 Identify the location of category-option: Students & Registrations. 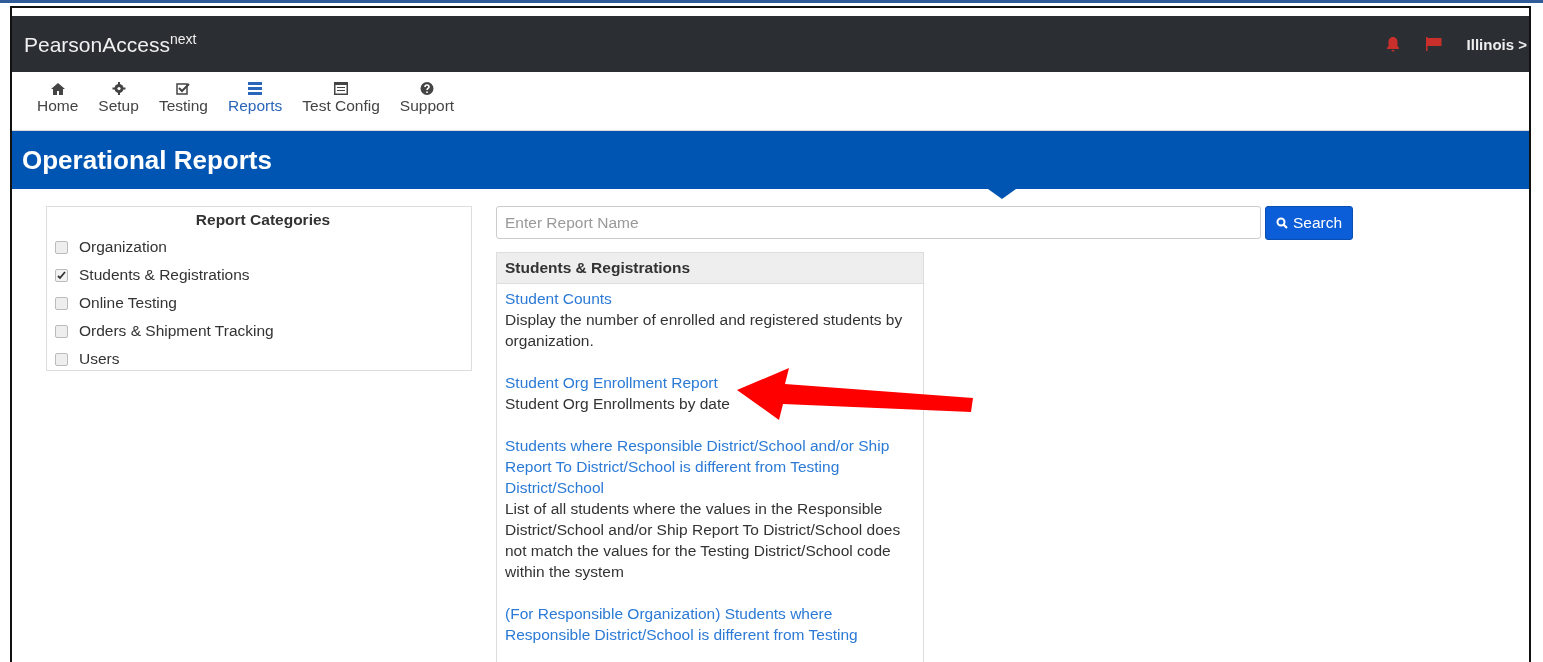
(263, 275).